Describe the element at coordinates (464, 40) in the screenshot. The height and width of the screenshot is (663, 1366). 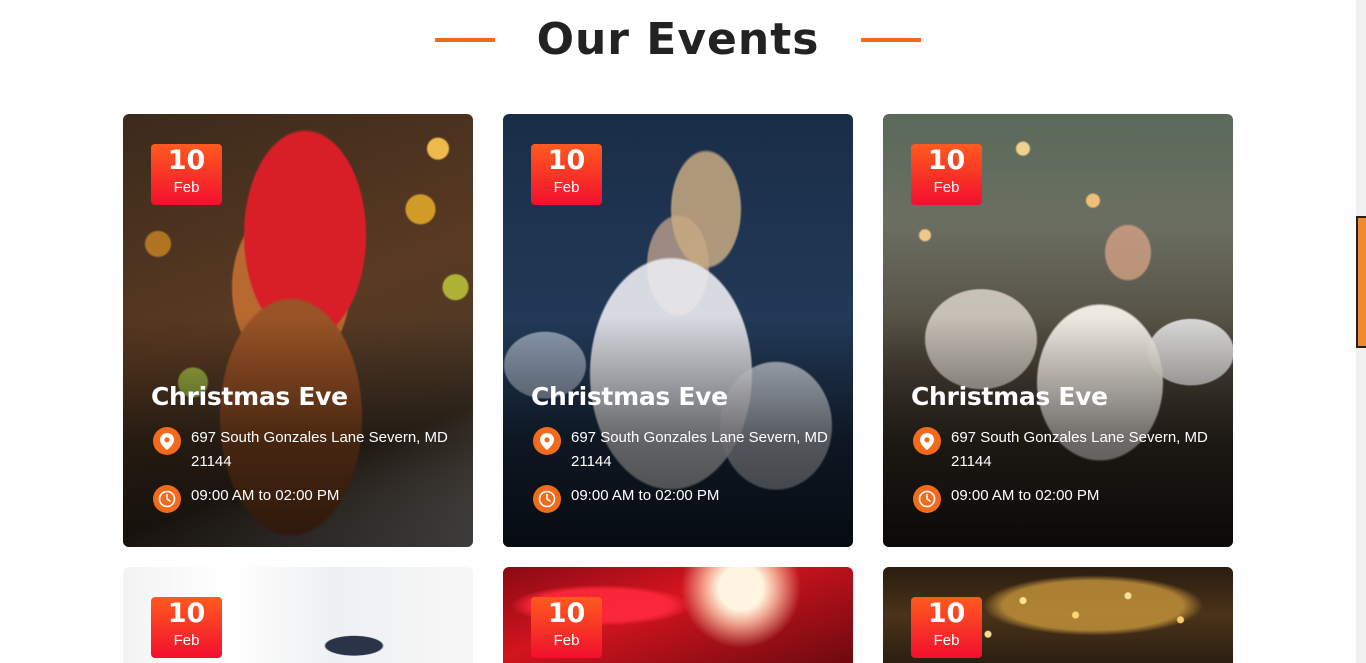
I see `heading-left-line` at that location.